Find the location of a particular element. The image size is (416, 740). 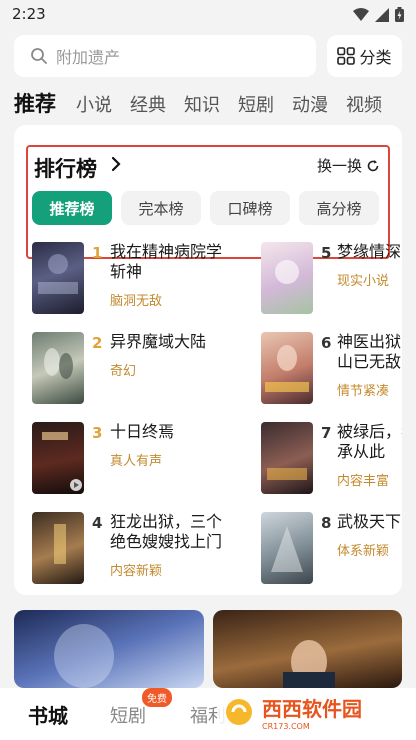

grid-icon is located at coordinates (346, 56).